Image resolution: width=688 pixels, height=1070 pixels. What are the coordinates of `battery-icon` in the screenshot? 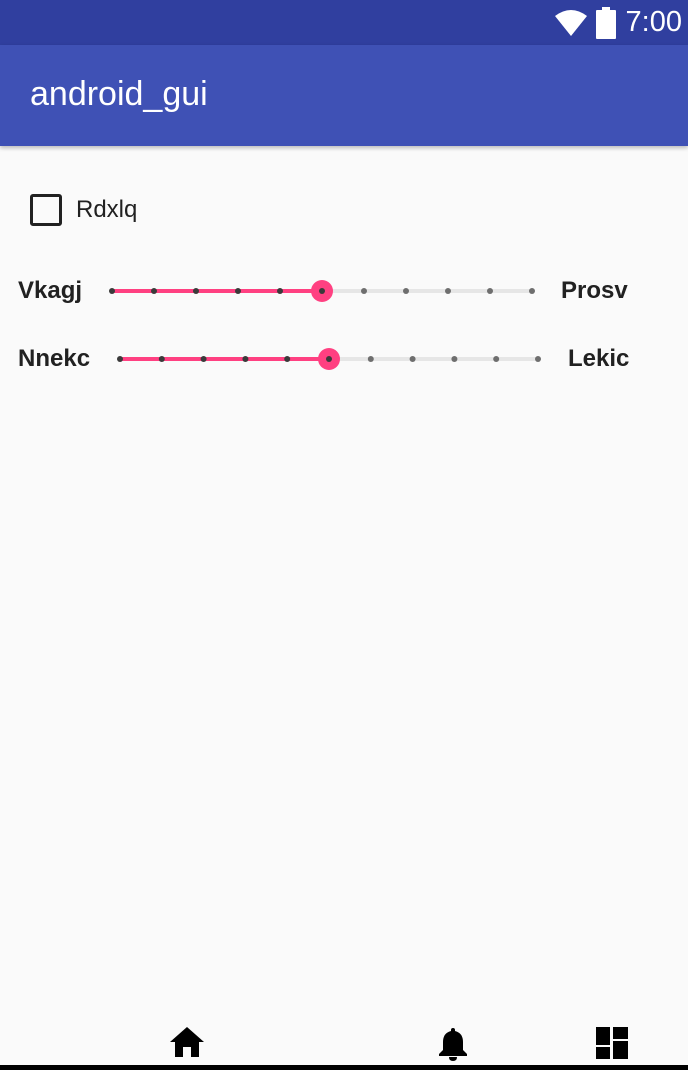 It's located at (605, 22).